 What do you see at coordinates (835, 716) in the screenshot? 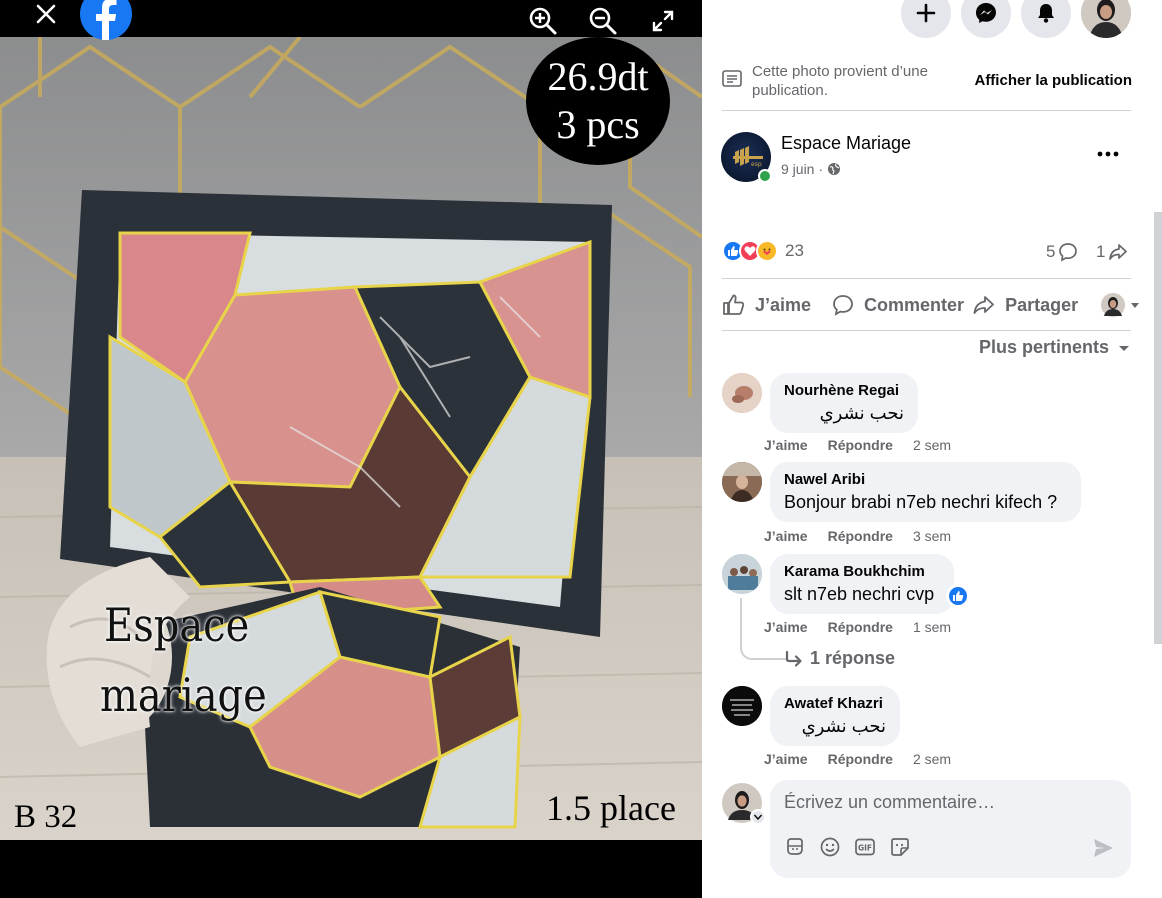
I see `comment-bubble: Awatef Khazri نحب نشري` at bounding box center [835, 716].